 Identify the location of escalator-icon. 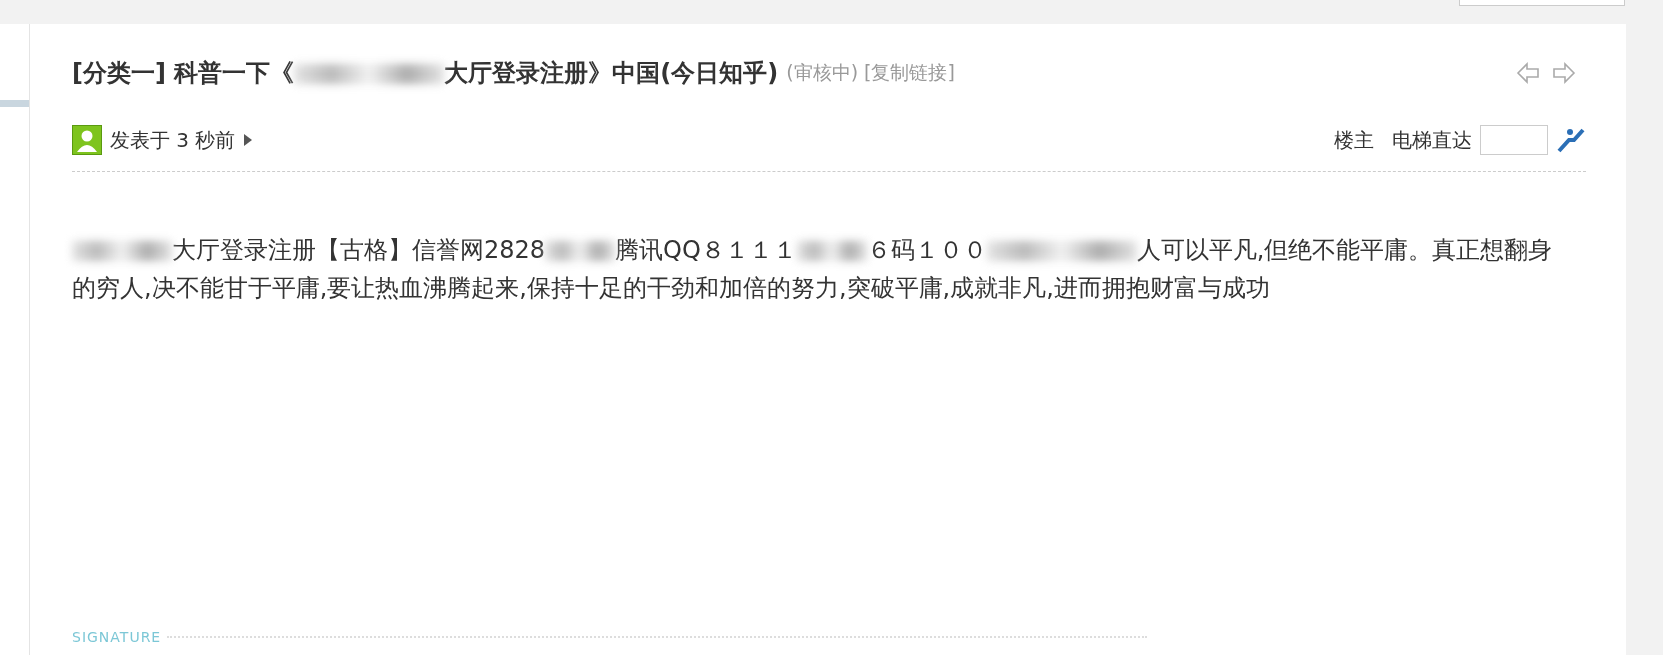
(1571, 140).